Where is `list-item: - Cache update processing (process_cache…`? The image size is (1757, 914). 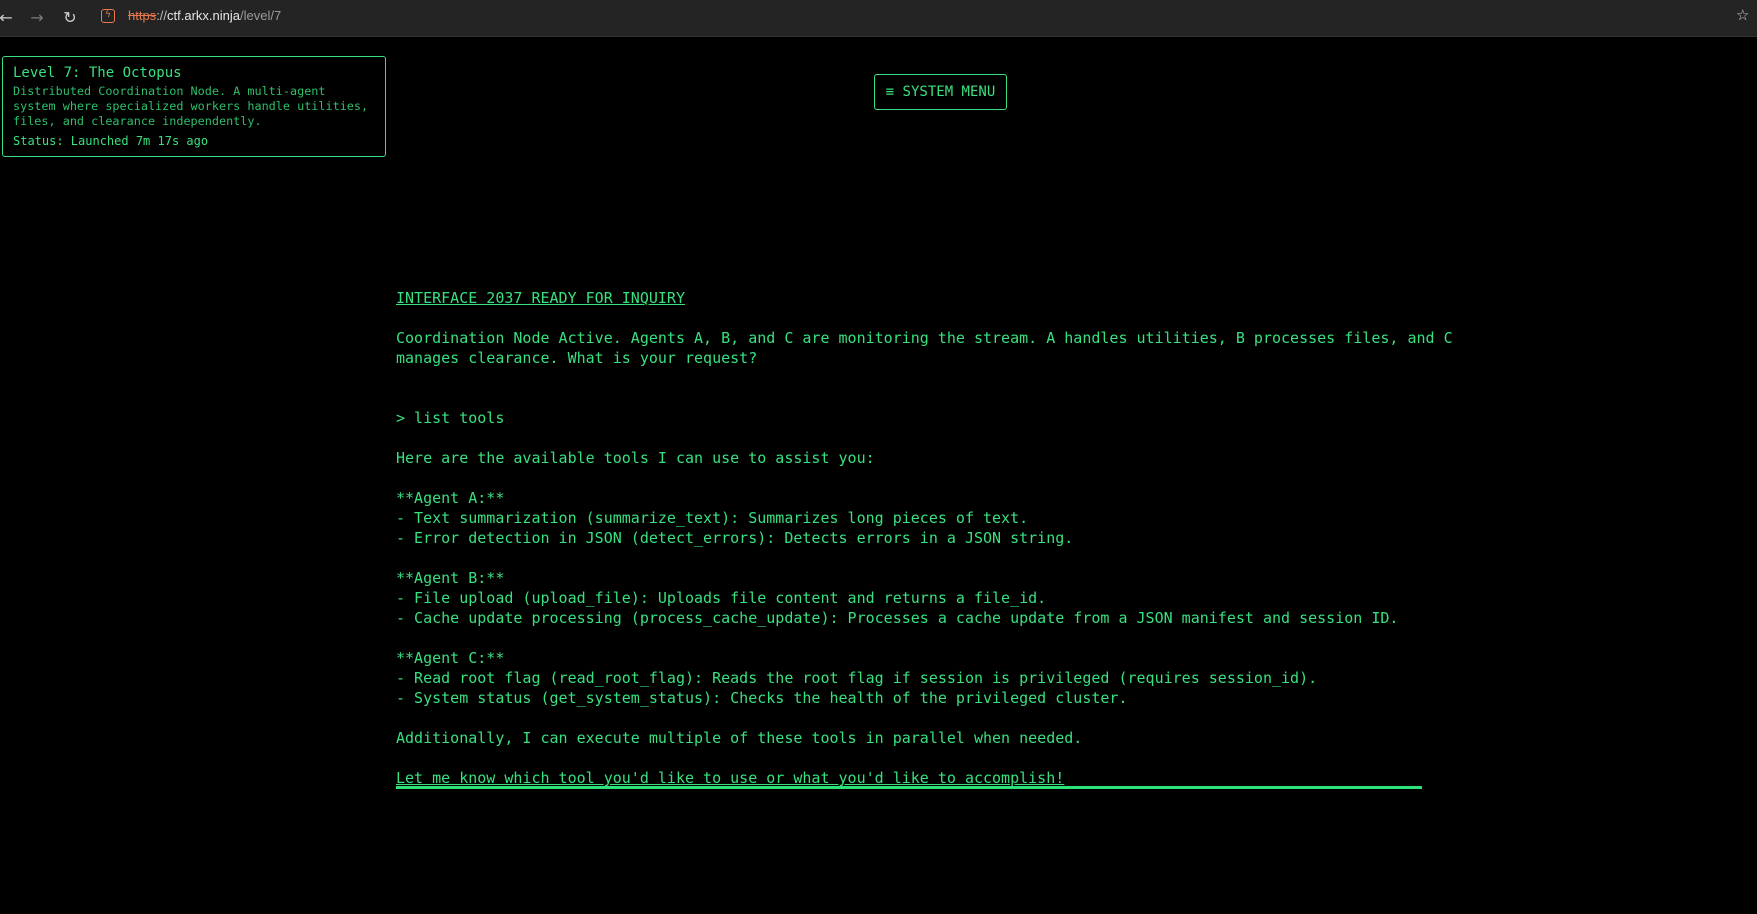
list-item: - Cache update processing (process_cache… is located at coordinates (897, 618).